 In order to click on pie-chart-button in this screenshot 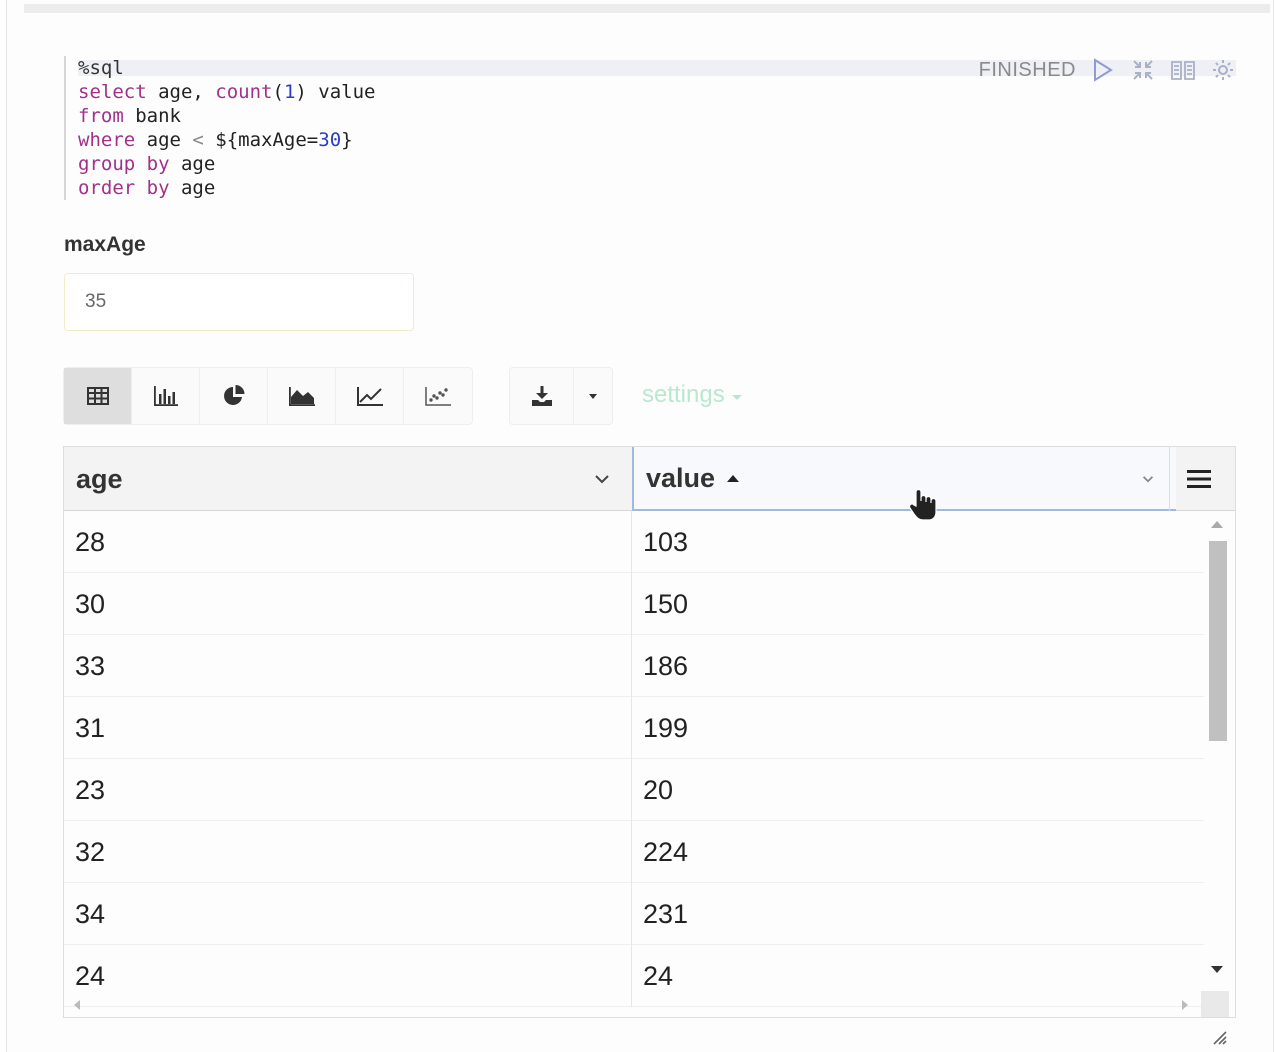, I will do `click(234, 396)`.